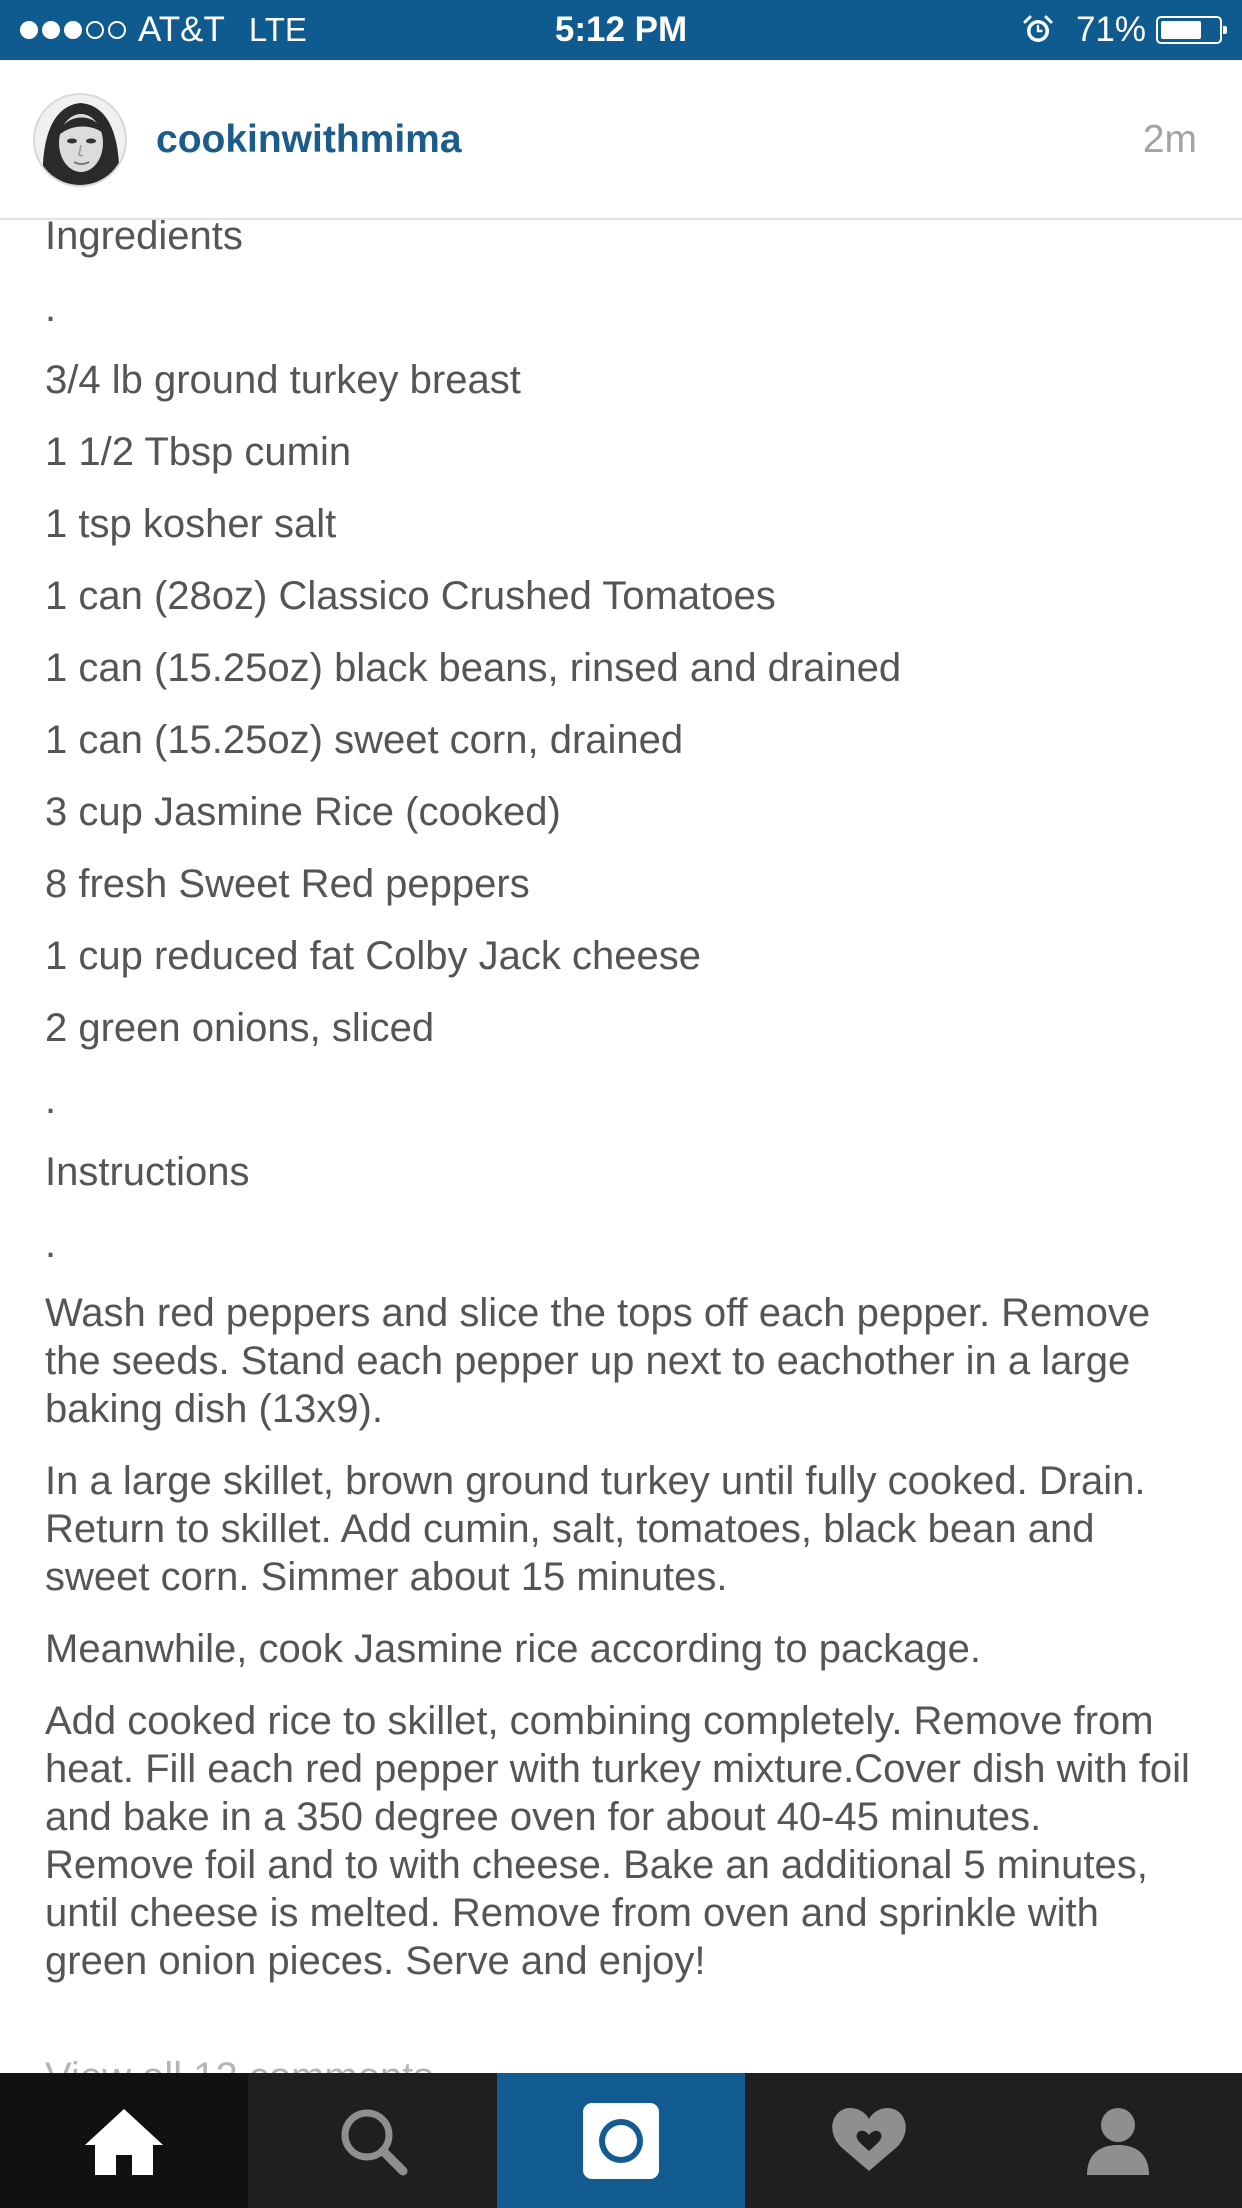 The image size is (1242, 2208). I want to click on alarm-clock-icon, so click(1038, 28).